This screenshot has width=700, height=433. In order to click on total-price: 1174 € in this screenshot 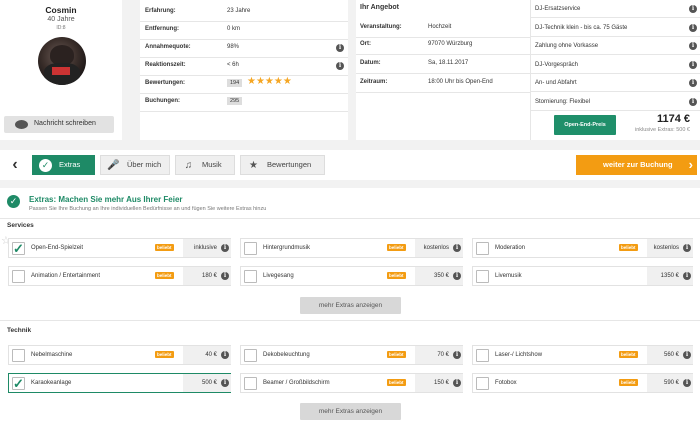, I will do `click(673, 119)`.